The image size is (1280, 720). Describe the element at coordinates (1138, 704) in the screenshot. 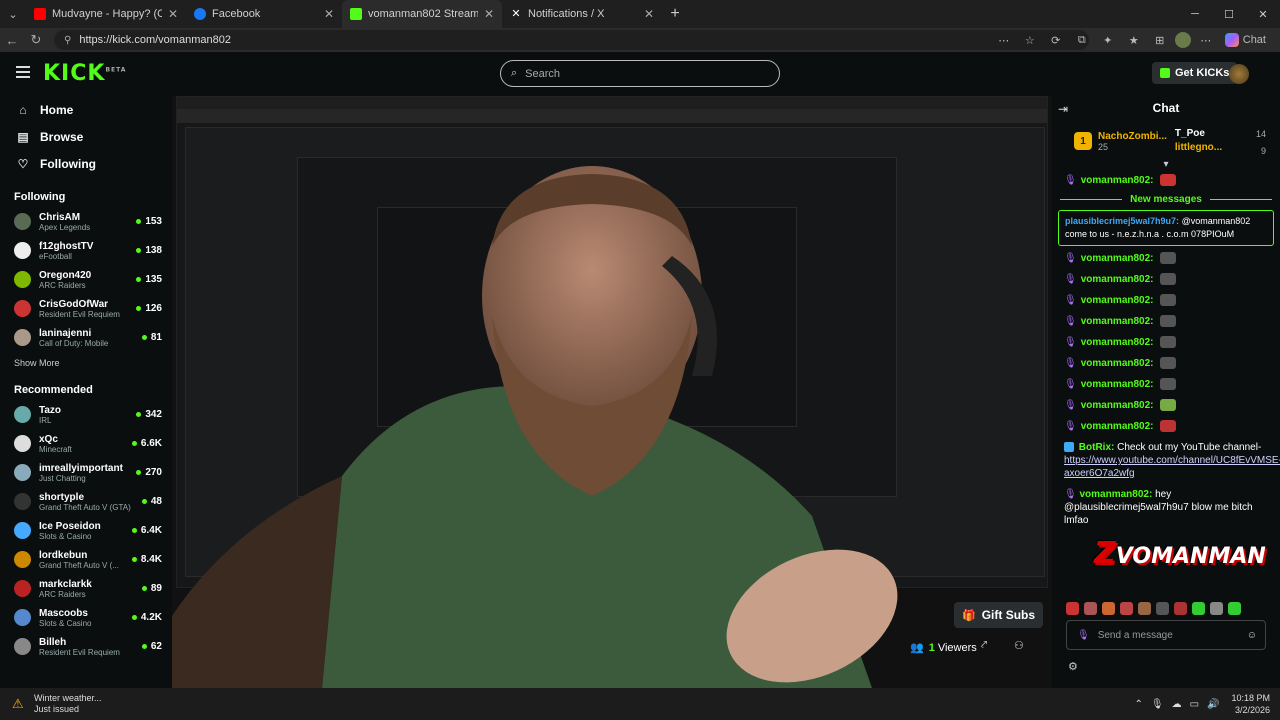

I see `chevron-up-icon: ⌃` at that location.